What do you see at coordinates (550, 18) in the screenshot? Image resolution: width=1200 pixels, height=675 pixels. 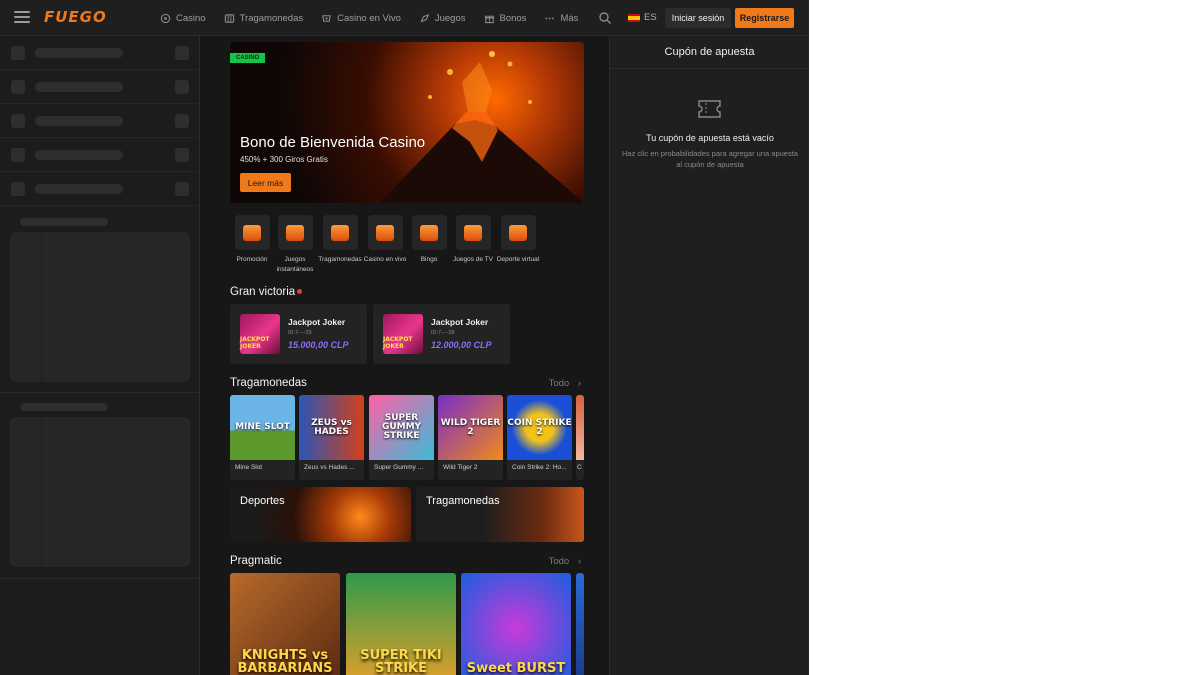 I see `more-dots-icon` at bounding box center [550, 18].